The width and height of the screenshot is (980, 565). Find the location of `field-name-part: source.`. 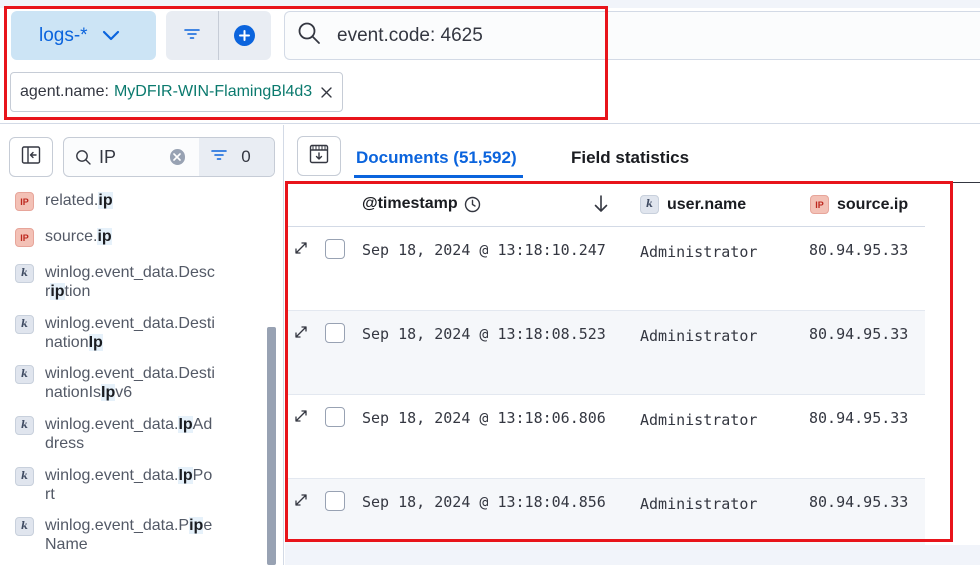

field-name-part: source. is located at coordinates (71, 236).